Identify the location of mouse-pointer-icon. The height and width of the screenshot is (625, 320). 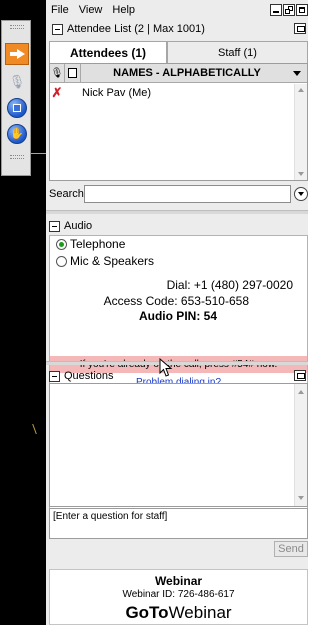
(166, 367).